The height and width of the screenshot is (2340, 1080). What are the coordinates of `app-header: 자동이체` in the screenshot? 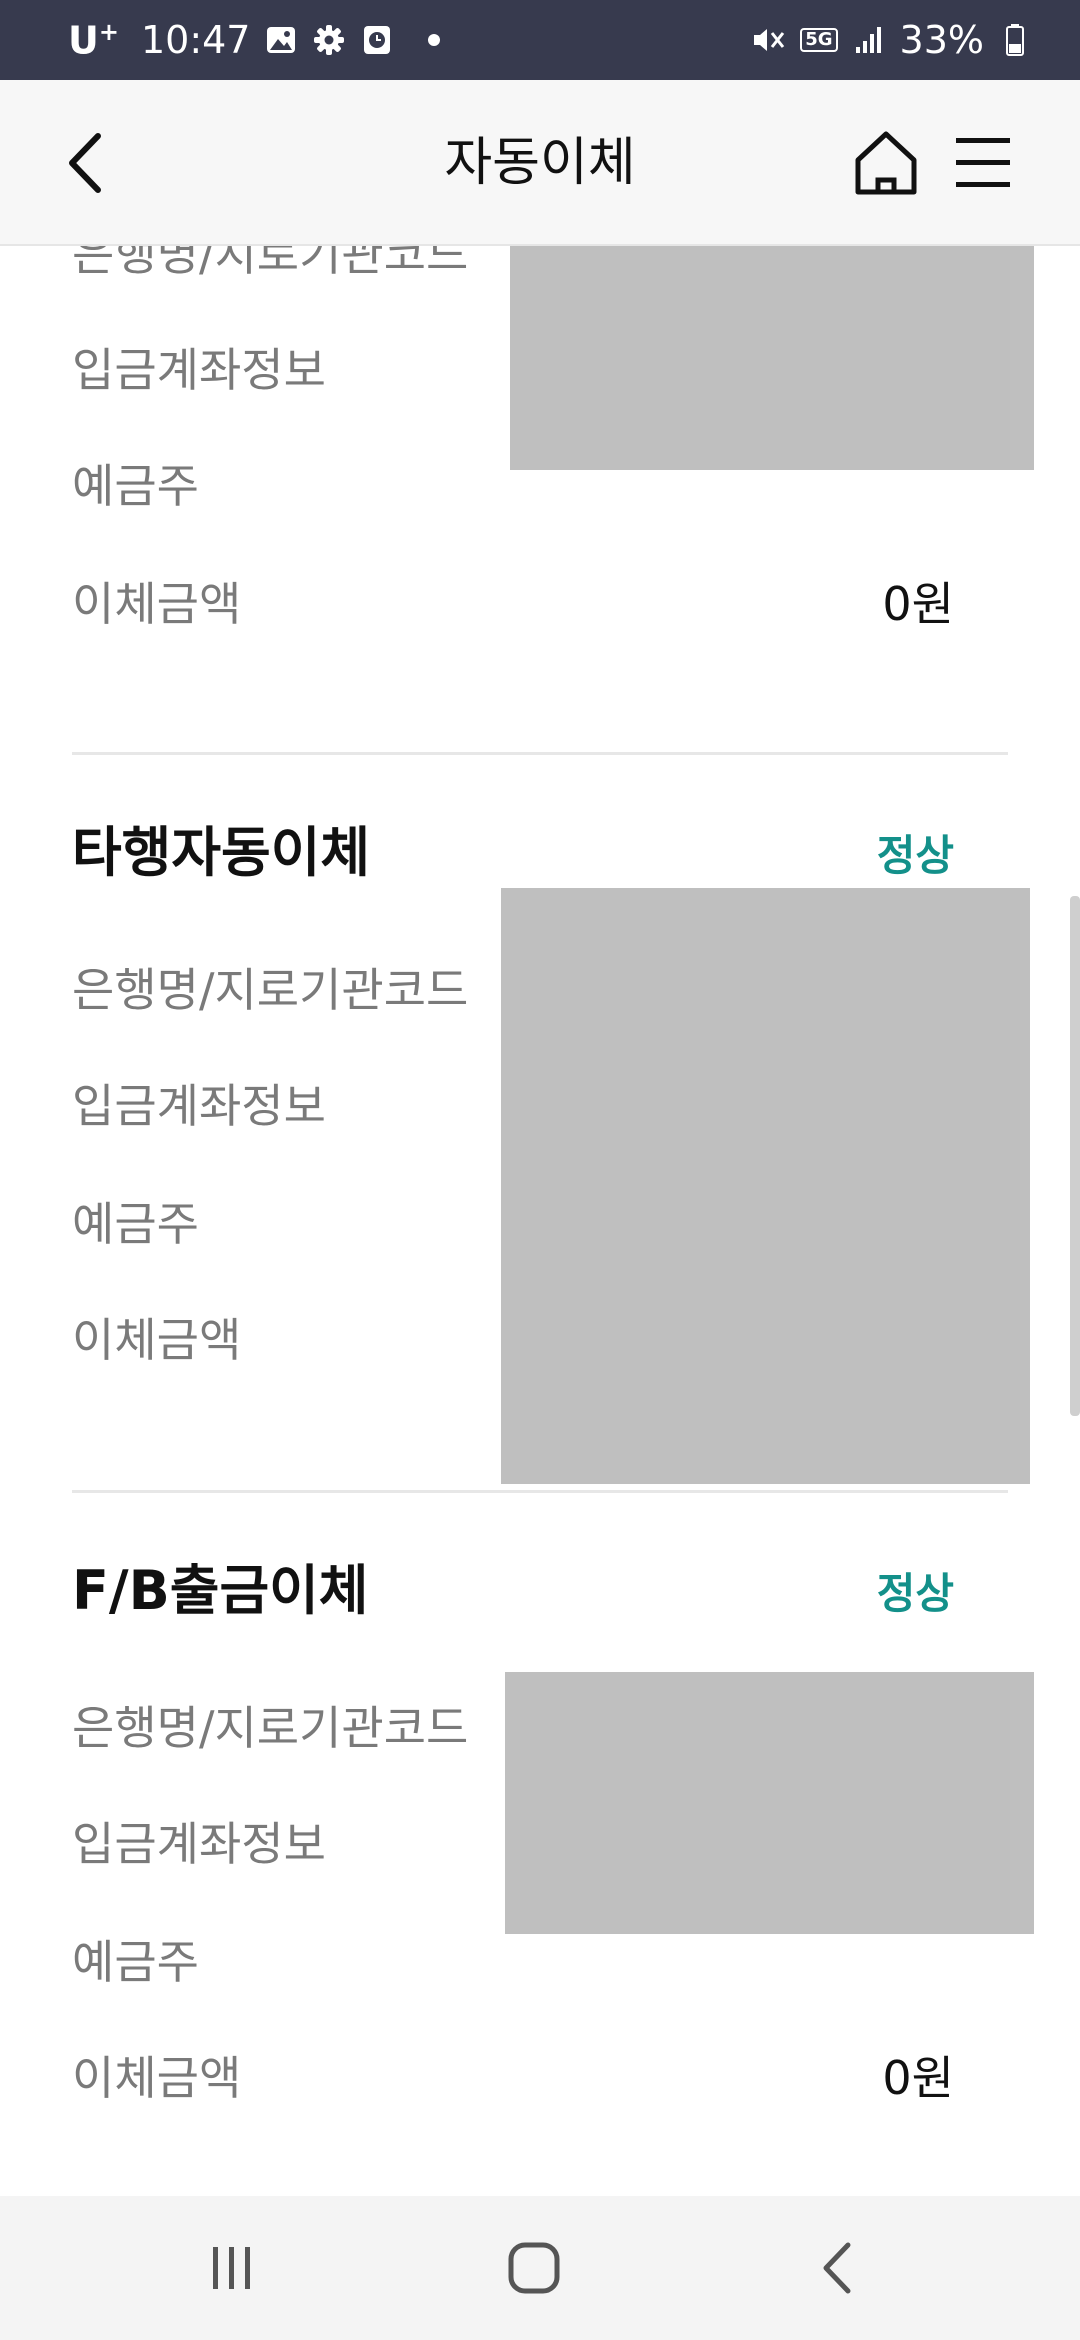 It's located at (540, 163).